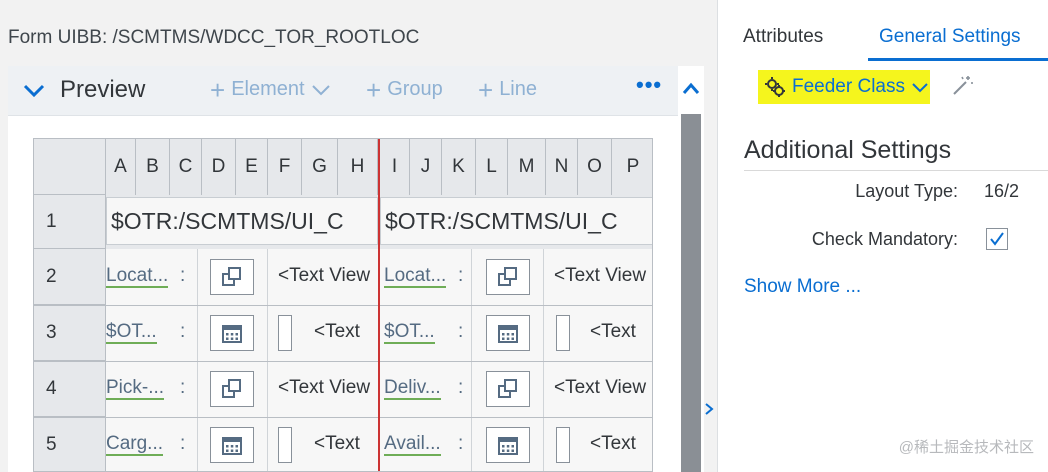 The height and width of the screenshot is (472, 1048). Describe the element at coordinates (1002, 191) in the screenshot. I see `layout-type-value: 16/2` at that location.